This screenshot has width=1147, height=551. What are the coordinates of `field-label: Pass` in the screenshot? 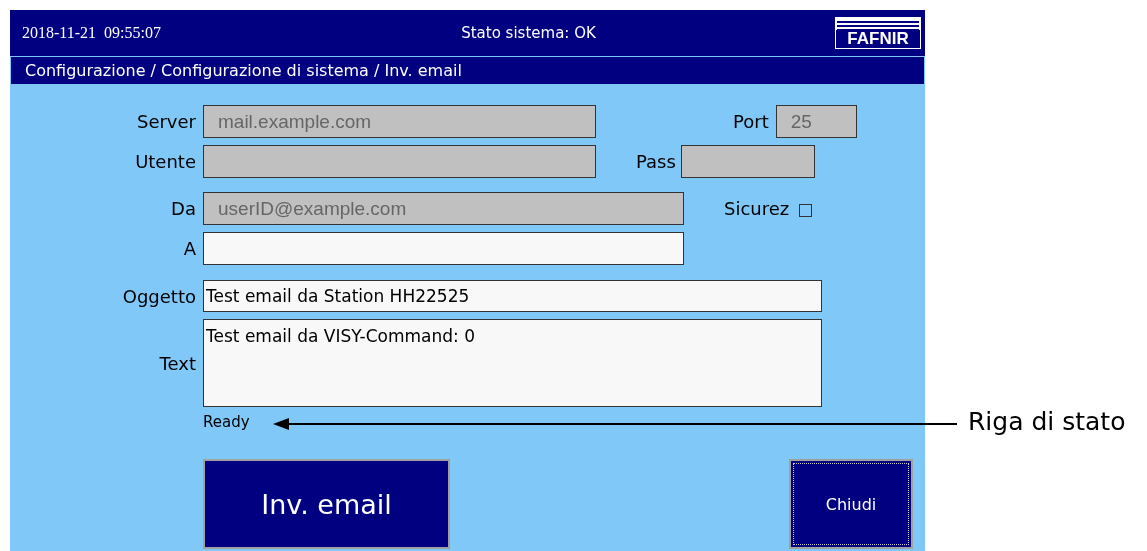 It's located at (656, 161).